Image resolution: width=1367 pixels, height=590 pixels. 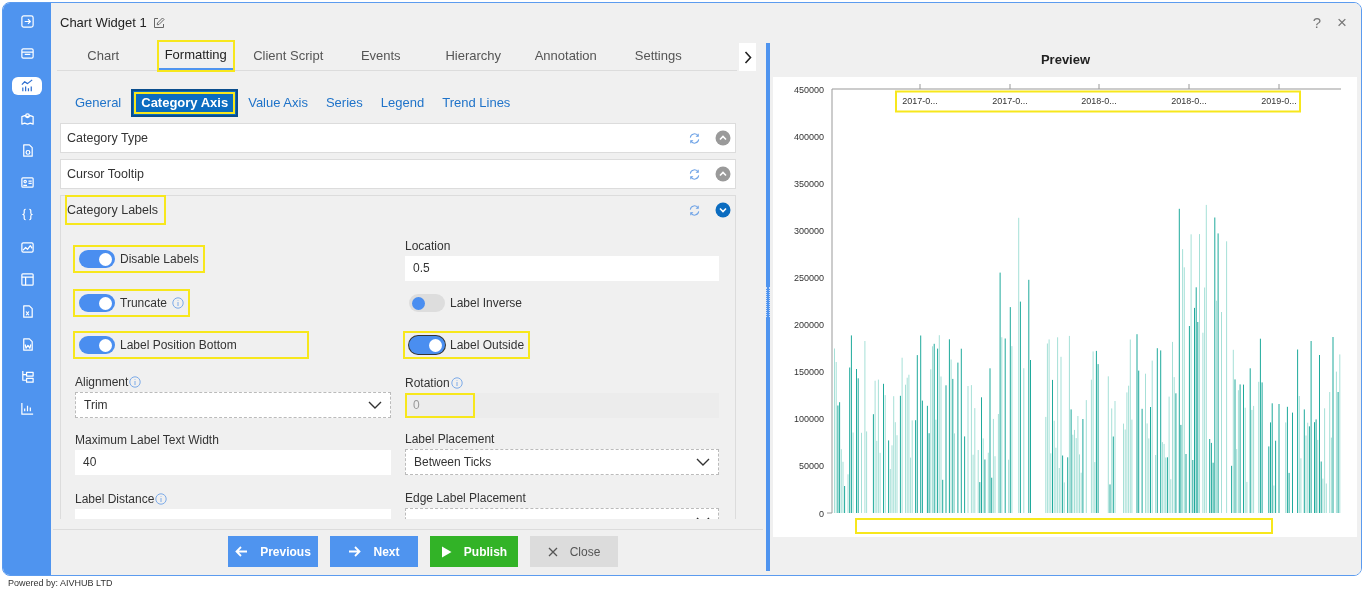 I want to click on close-button: Close, so click(x=574, y=551).